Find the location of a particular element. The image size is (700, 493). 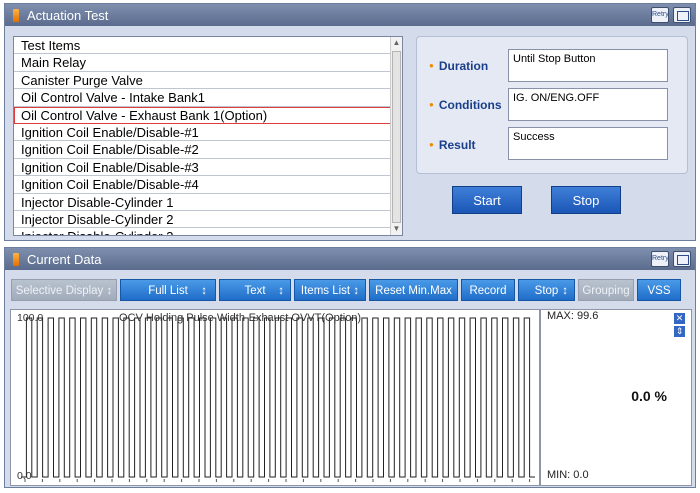

items-list-button: Items List ↕ is located at coordinates (330, 290).